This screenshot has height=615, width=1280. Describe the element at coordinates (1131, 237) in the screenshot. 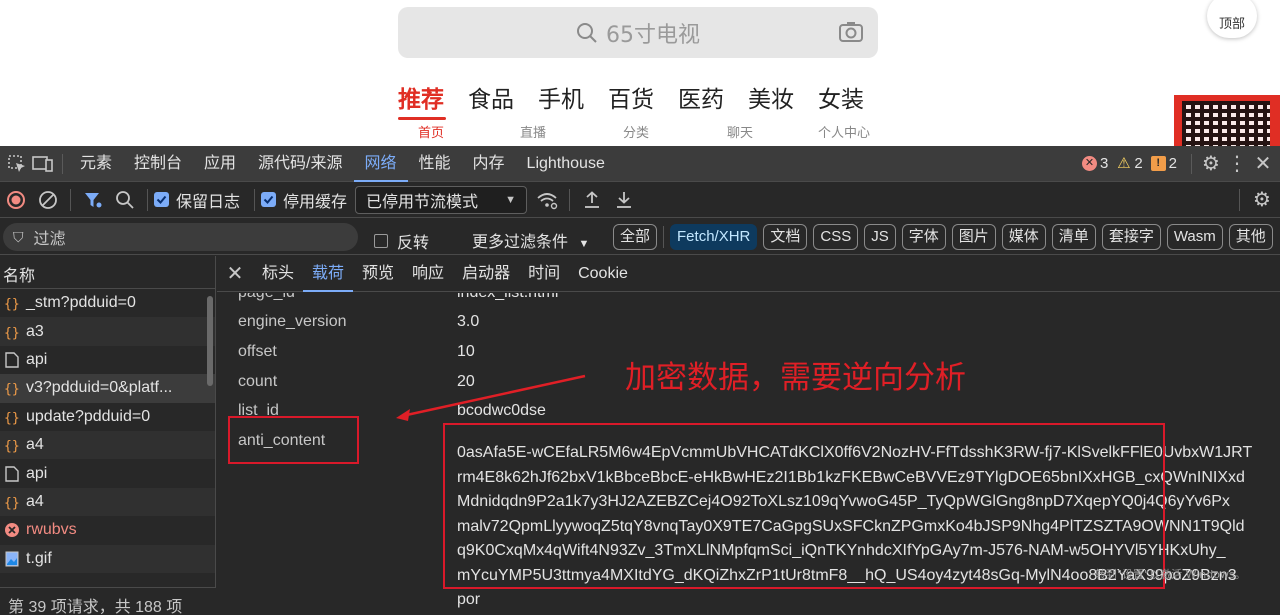

I see `filter-chip-socket: 套接字` at that location.